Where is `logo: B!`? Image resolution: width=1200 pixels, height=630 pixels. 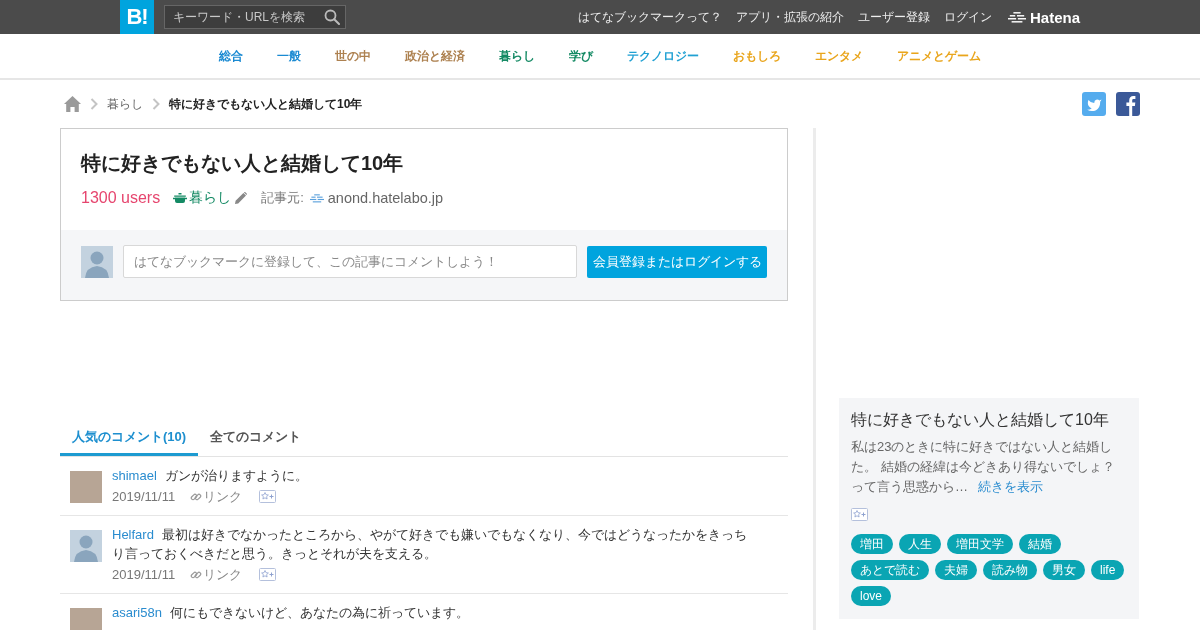 logo: B! is located at coordinates (137, 17).